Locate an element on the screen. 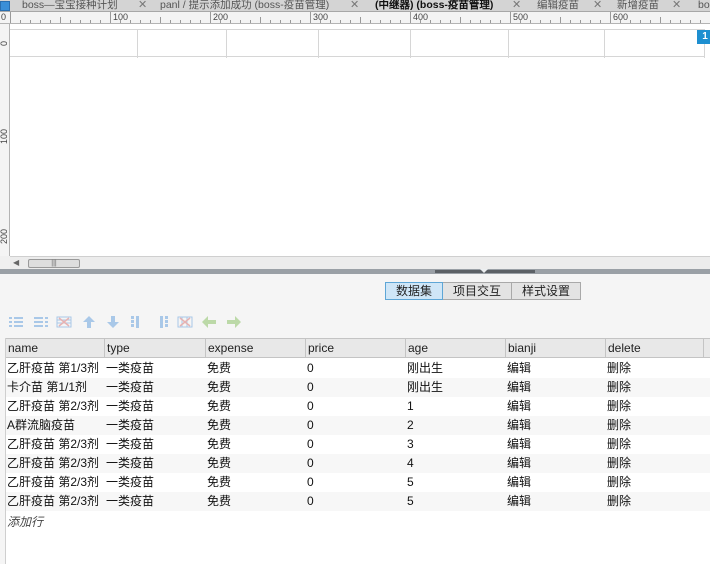 The image size is (710, 564). table-row: A群流脑疫苗 一类疫苗 免费 0 2 编辑 删除 is located at coordinates (358, 425).